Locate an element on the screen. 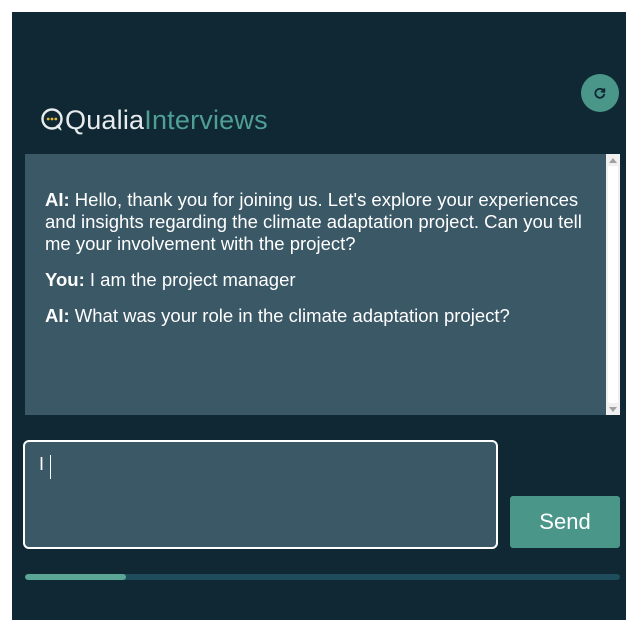 Image resolution: width=626 pixels, height=622 pixels. refresh-icon is located at coordinates (600, 93).